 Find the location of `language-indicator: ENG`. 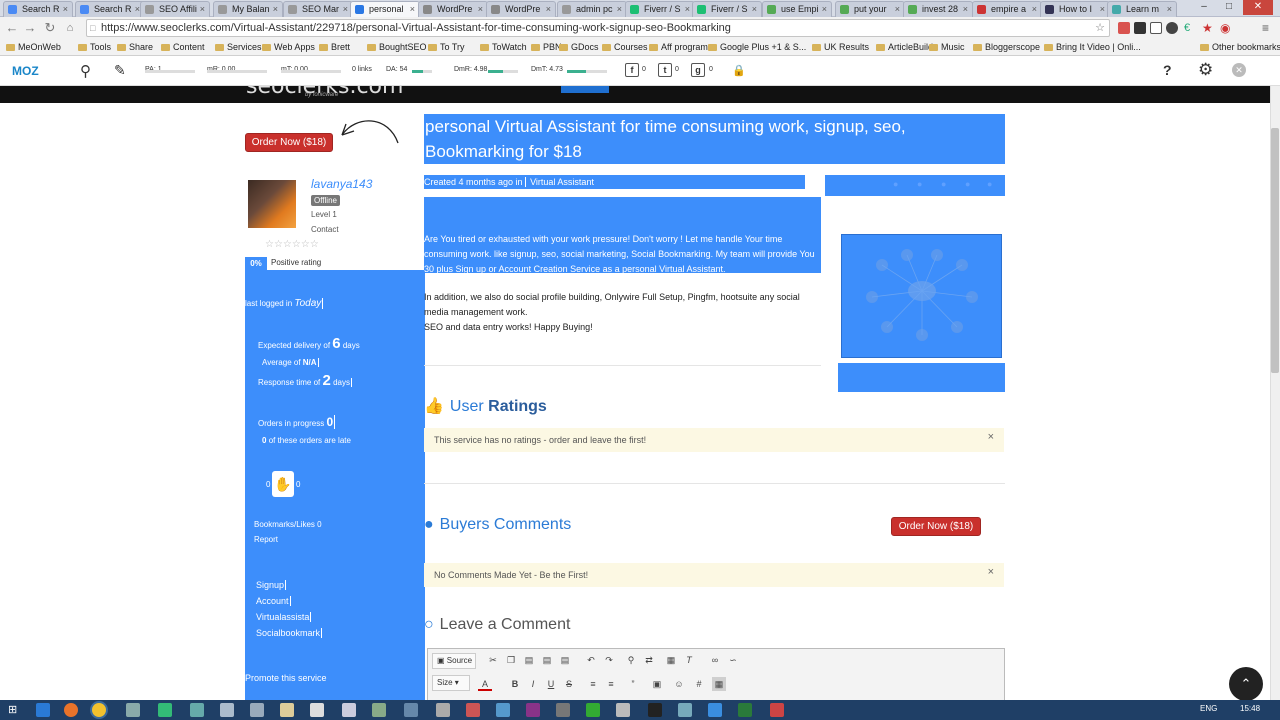

language-indicator: ENG is located at coordinates (1208, 708).